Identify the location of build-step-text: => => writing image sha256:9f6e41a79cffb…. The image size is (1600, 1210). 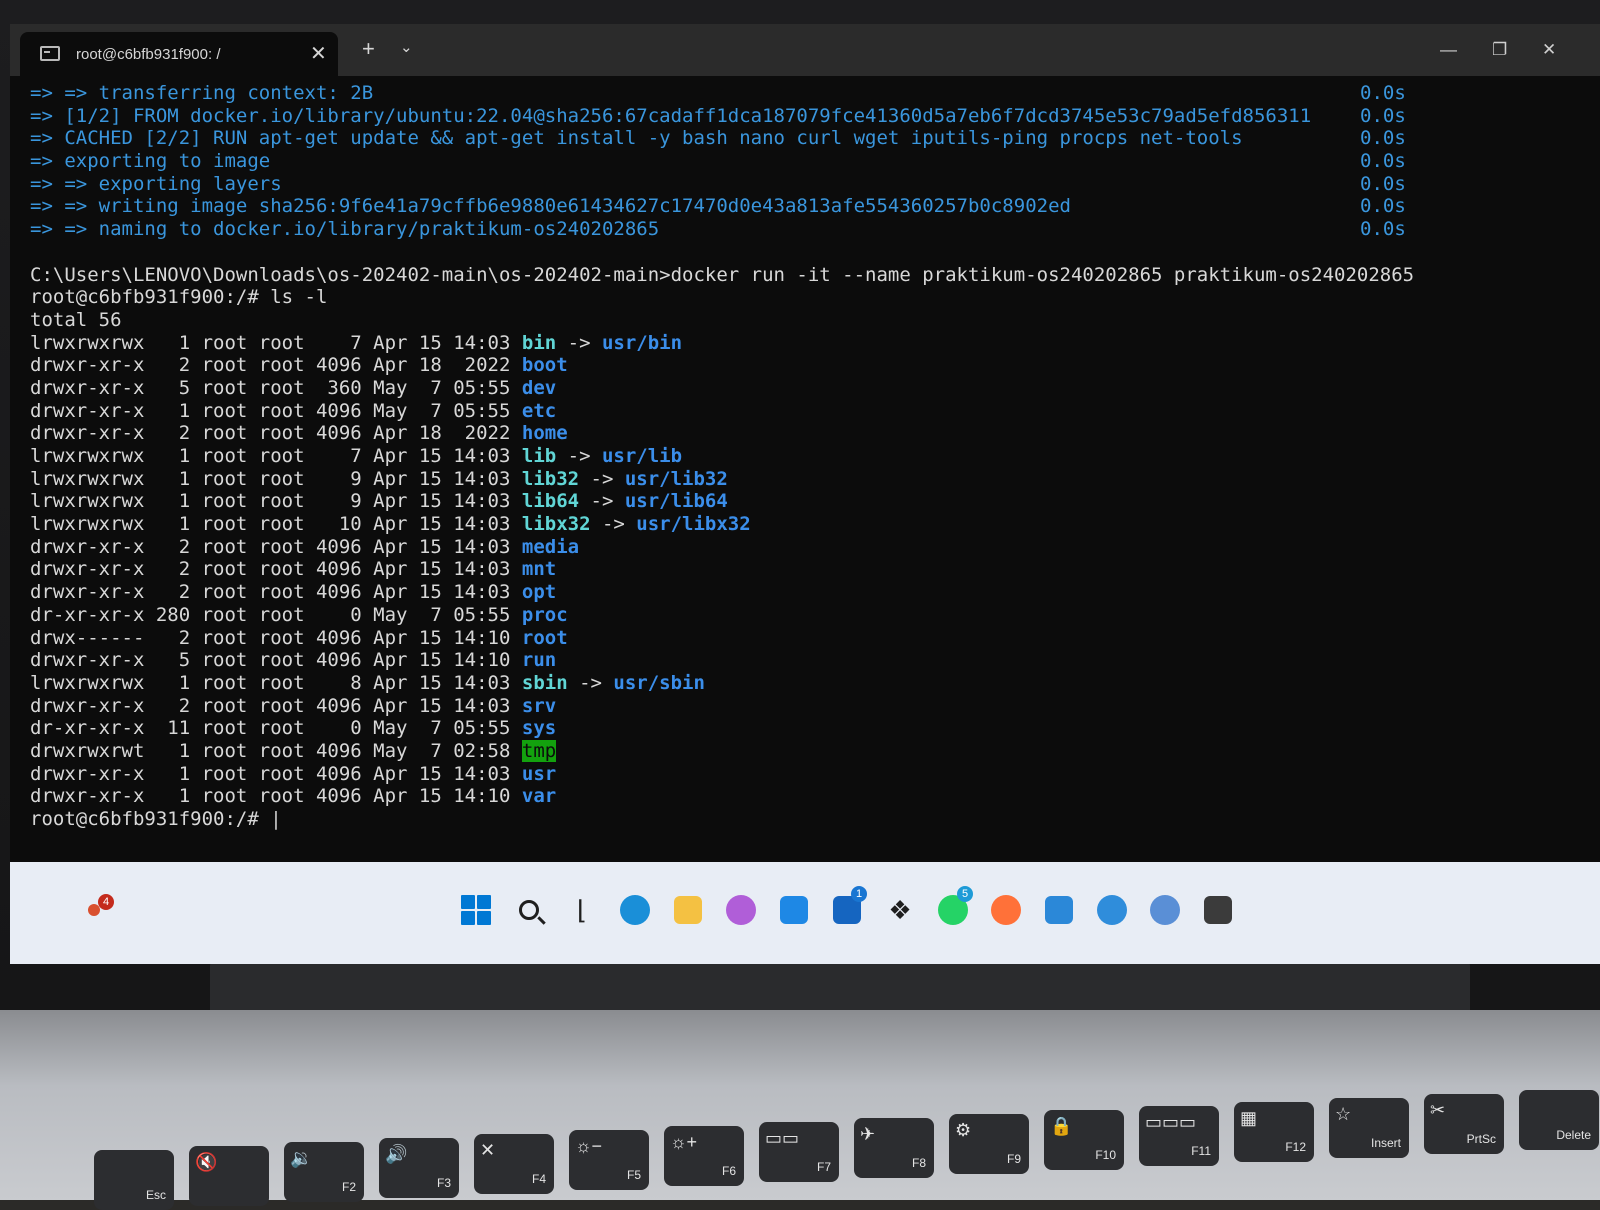
(550, 206).